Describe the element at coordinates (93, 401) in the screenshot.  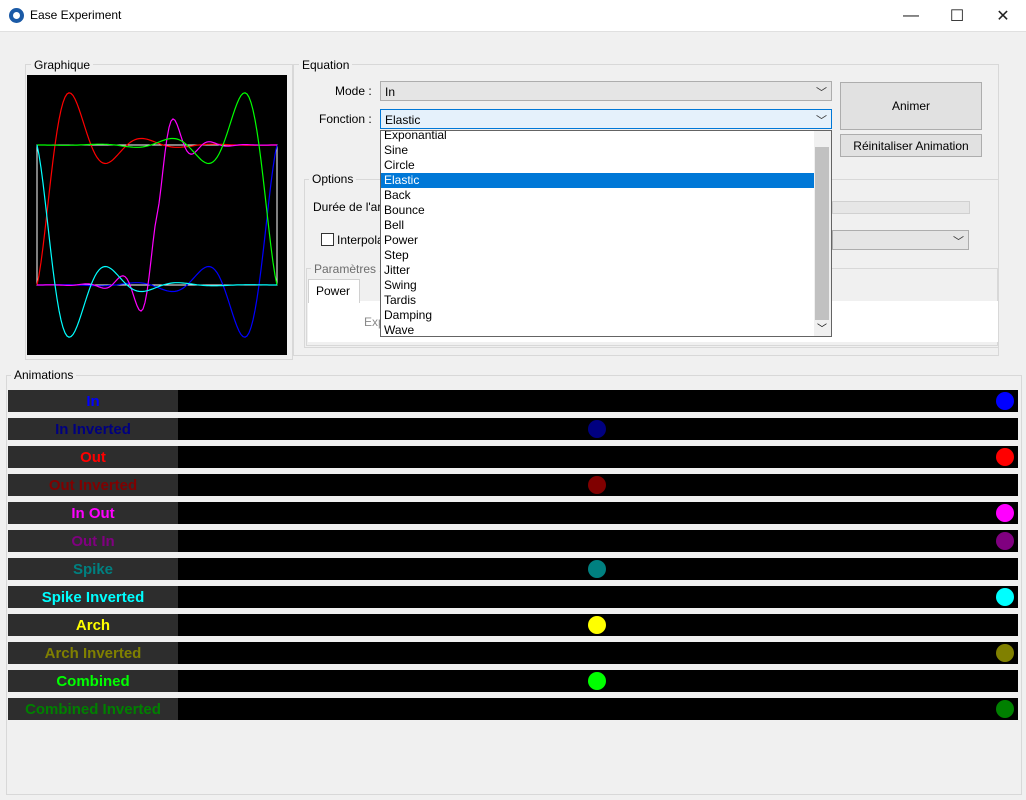
I see `animation-label: In` at that location.